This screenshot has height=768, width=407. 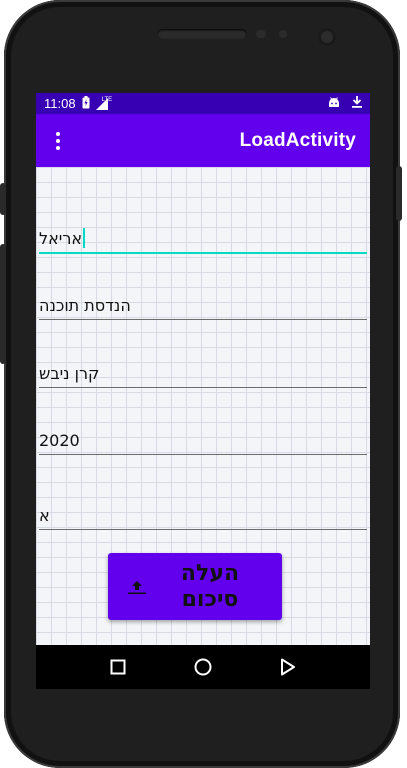 I want to click on home-circle-icon, so click(x=203, y=667).